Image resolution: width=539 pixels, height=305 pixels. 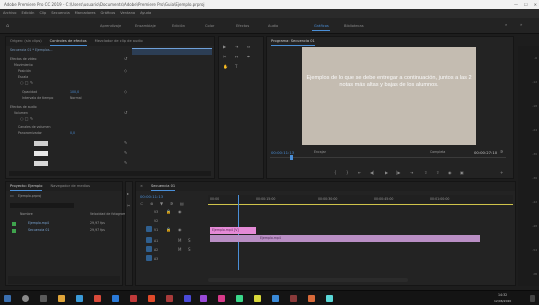 I want to click on video-clip: Ejemplo.mp4 [V], so click(x=233, y=230).